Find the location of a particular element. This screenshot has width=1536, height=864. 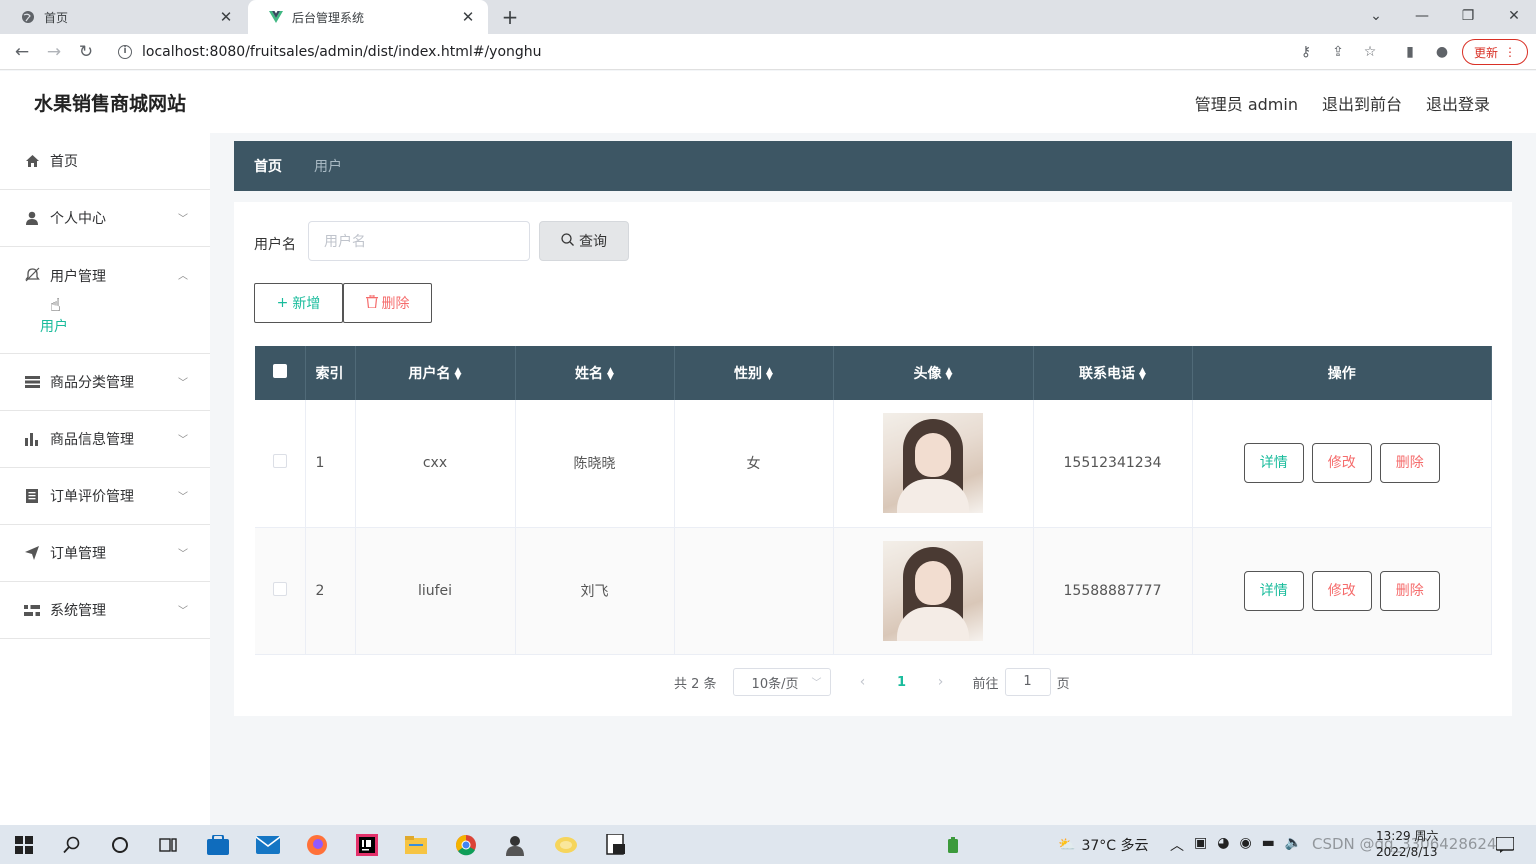

sidepanel-icon: ▮ is located at coordinates (1410, 52).